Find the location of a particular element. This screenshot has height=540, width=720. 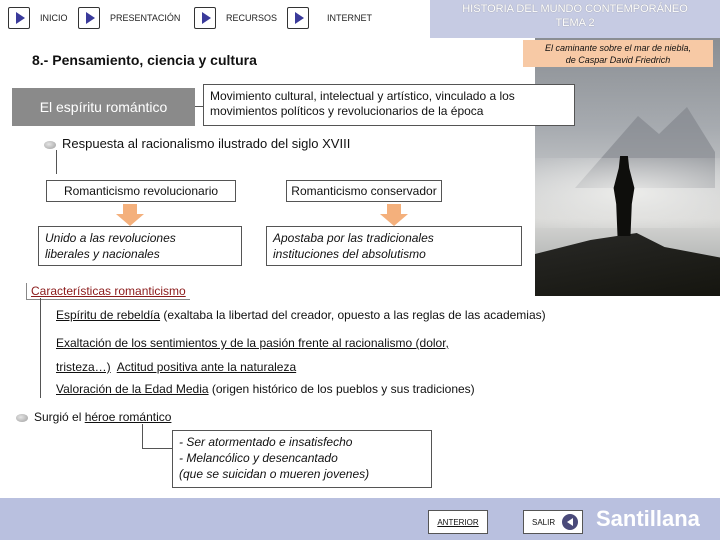

nav-recursos-label: RECURSOS is located at coordinates (252, 18).